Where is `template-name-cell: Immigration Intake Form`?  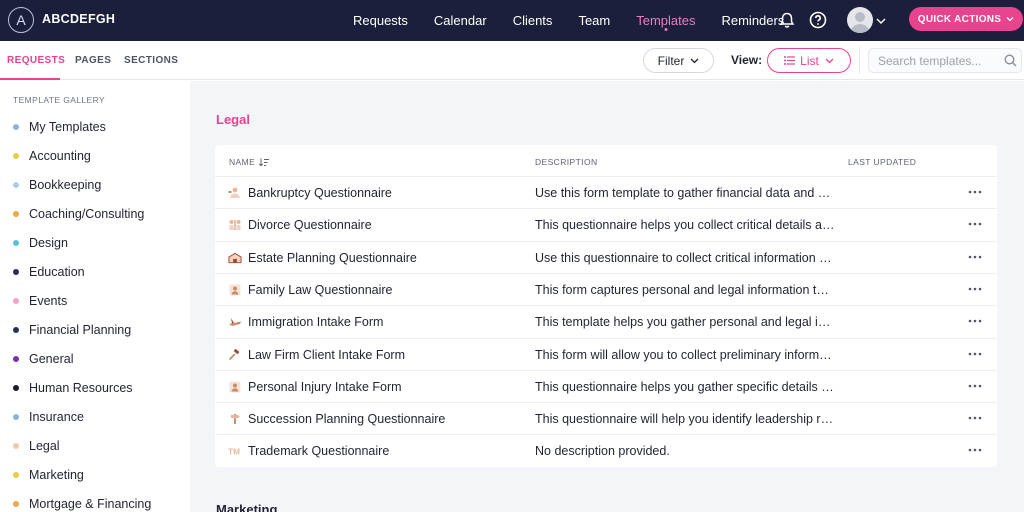 template-name-cell: Immigration Intake Form is located at coordinates (305, 322).